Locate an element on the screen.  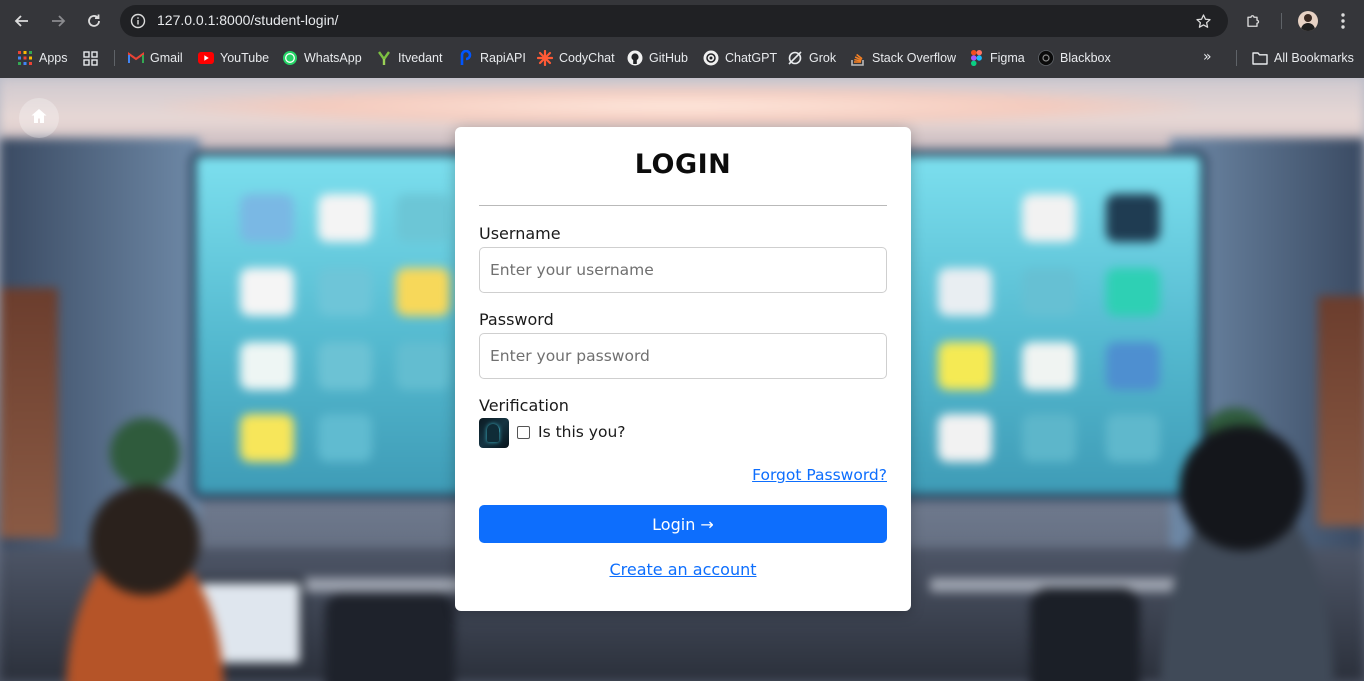
bookmark-grok: Grok is located at coordinates (811, 58).